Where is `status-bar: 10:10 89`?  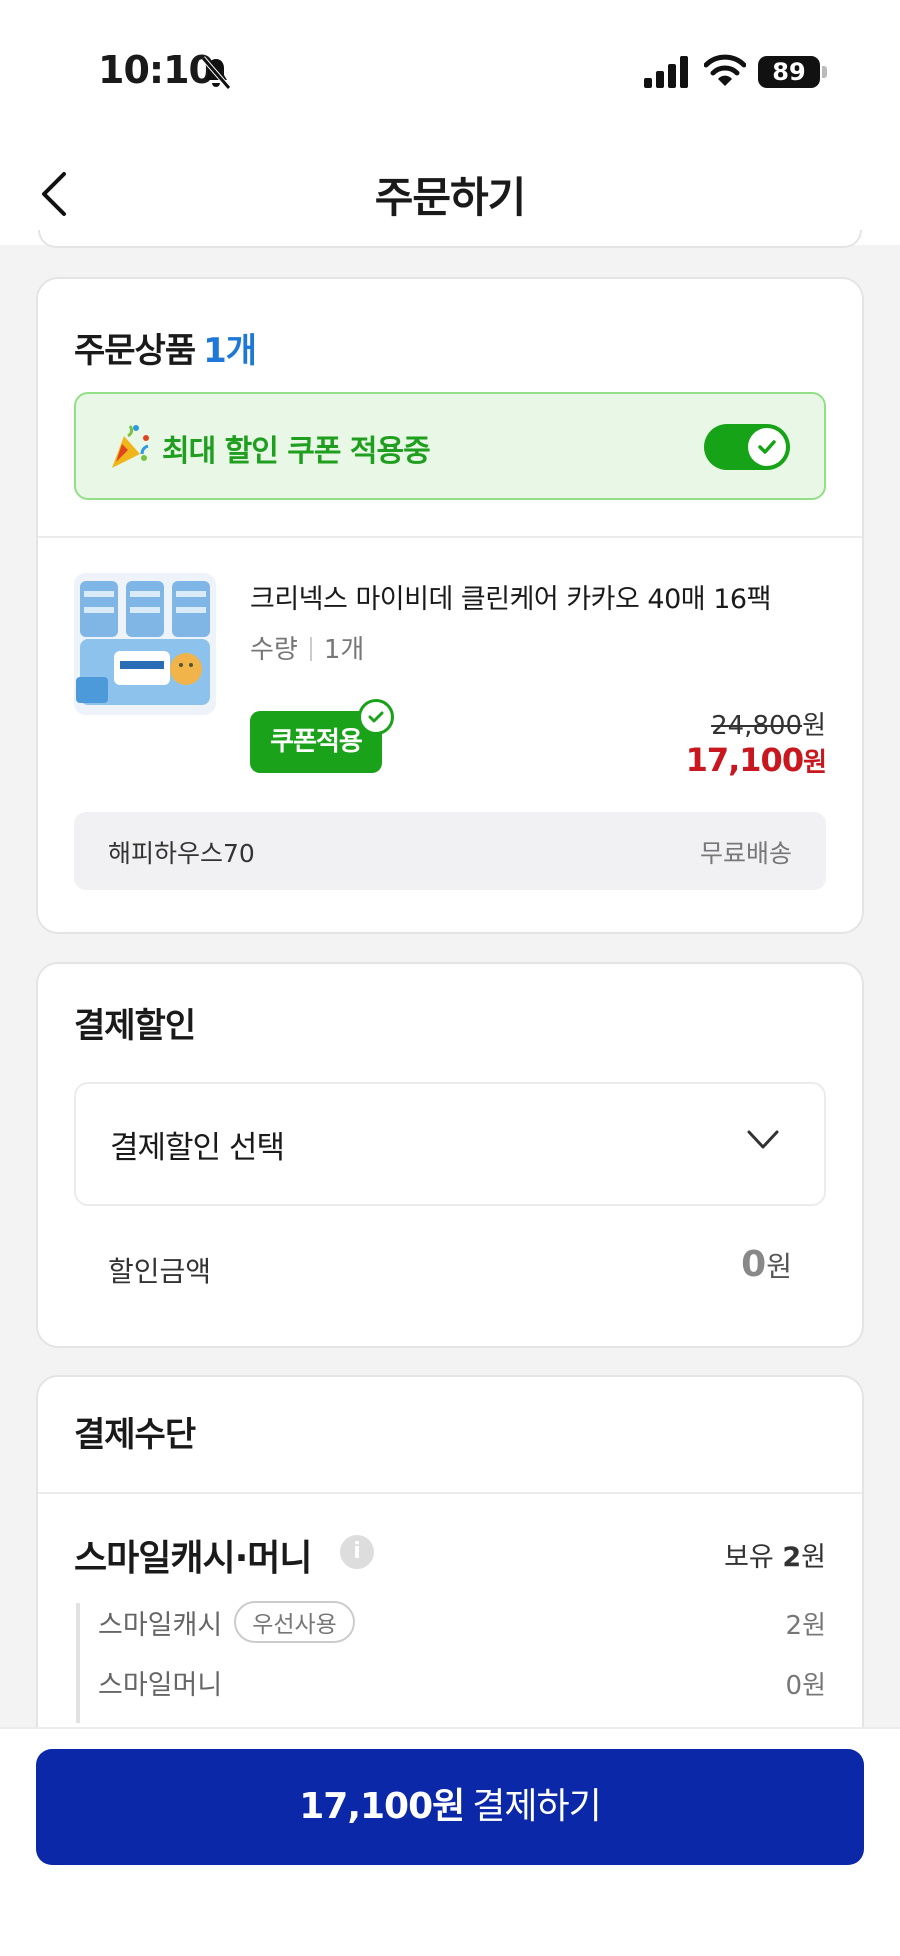
status-bar: 10:10 89 is located at coordinates (450, 75).